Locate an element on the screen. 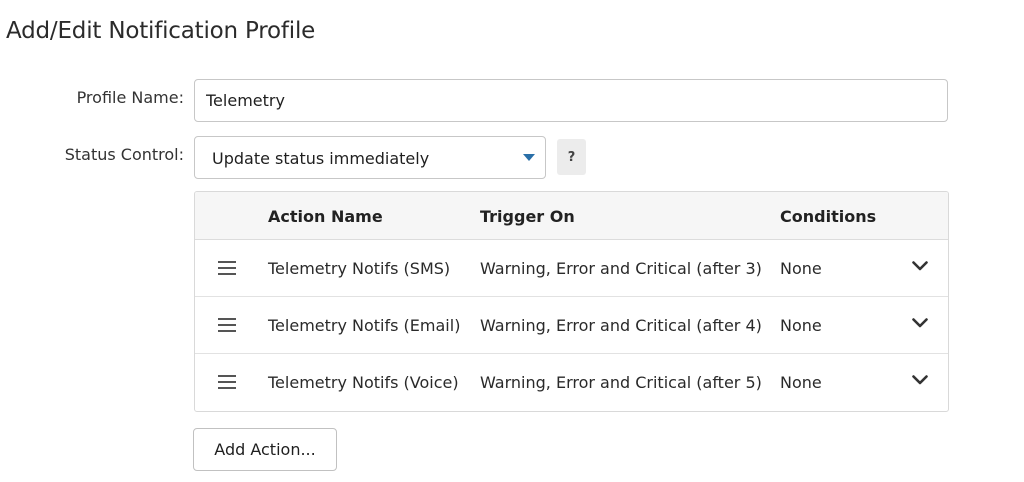  action-name-cell: Telemetry Notifs (Email) is located at coordinates (364, 325).